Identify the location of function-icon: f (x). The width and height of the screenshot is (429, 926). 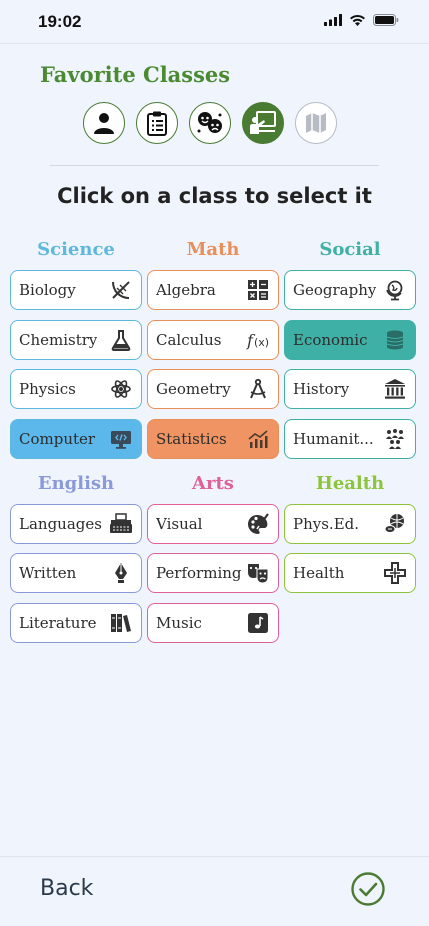
(258, 340).